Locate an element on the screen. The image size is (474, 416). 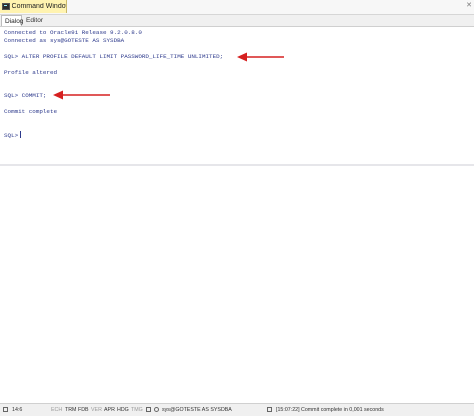
output-line-profile-altered: Profile altered is located at coordinates (31, 72).